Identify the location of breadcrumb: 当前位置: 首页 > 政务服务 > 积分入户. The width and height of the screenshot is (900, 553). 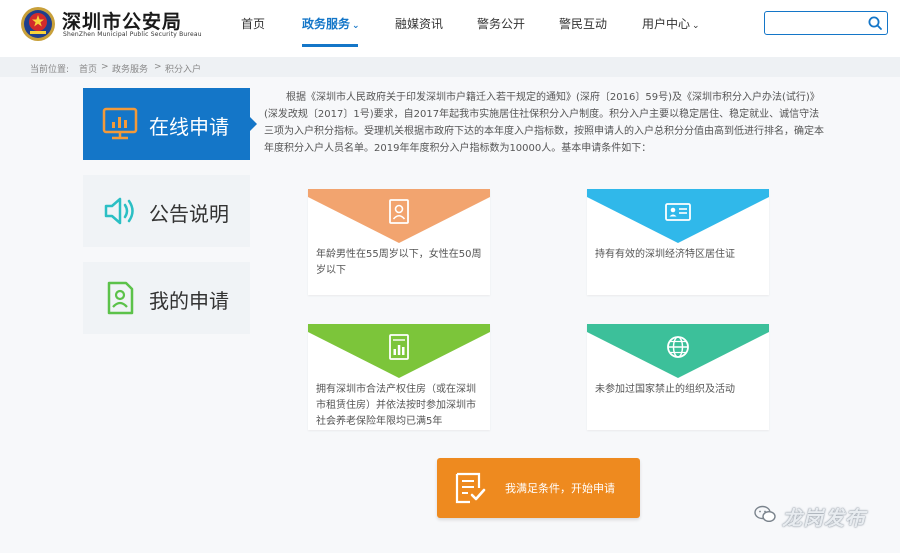
(450, 67).